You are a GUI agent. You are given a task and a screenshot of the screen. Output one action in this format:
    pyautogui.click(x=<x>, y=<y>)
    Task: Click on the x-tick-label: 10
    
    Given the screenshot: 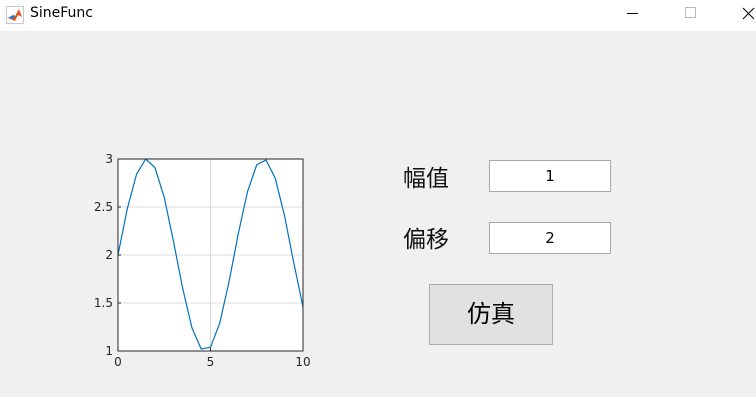 What is the action you would take?
    pyautogui.click(x=302, y=362)
    